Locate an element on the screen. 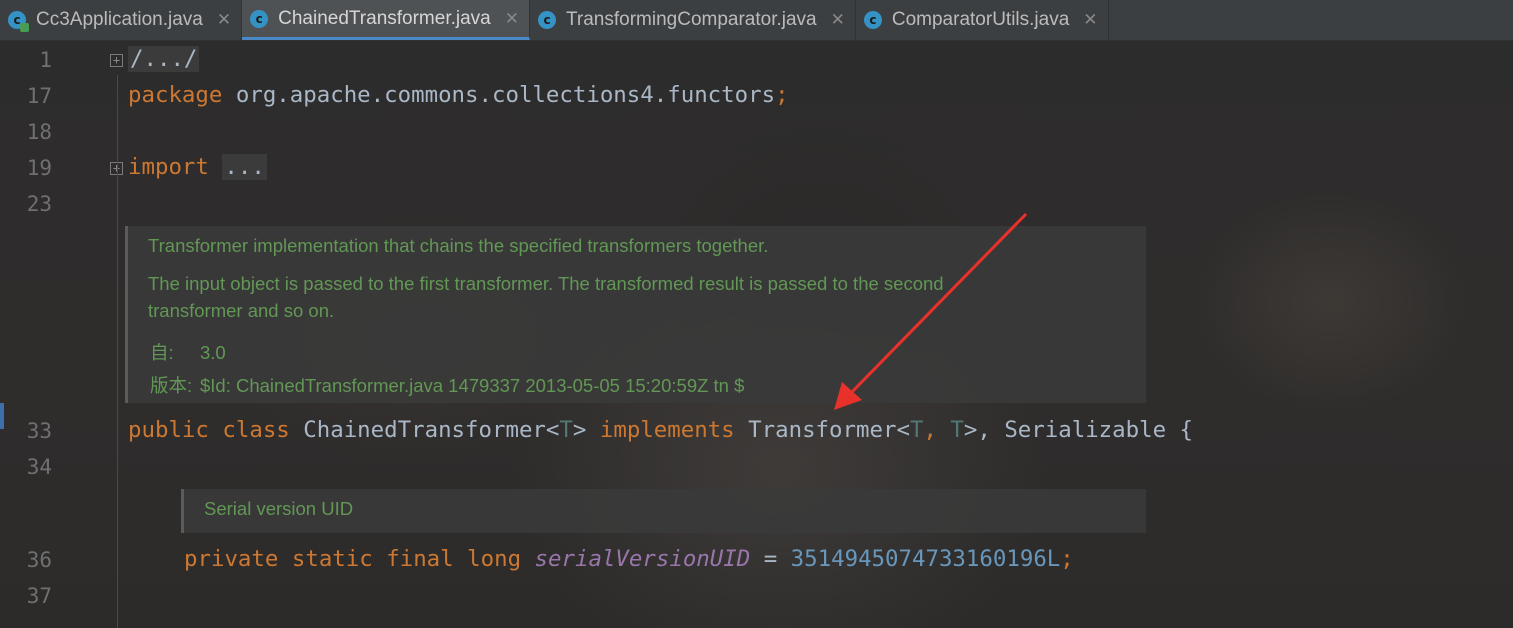 This screenshot has width=1513, height=628. field-name: serialVersionUID is located at coordinates (642, 559).